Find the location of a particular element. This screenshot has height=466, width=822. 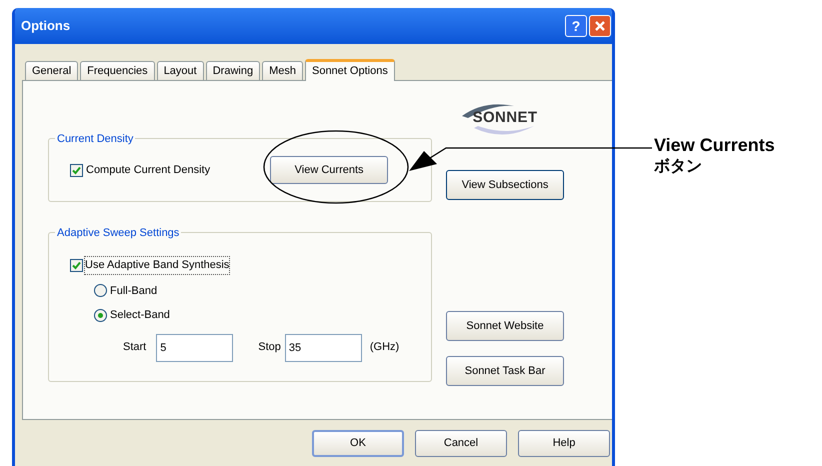

field-label: Stop is located at coordinates (269, 348).